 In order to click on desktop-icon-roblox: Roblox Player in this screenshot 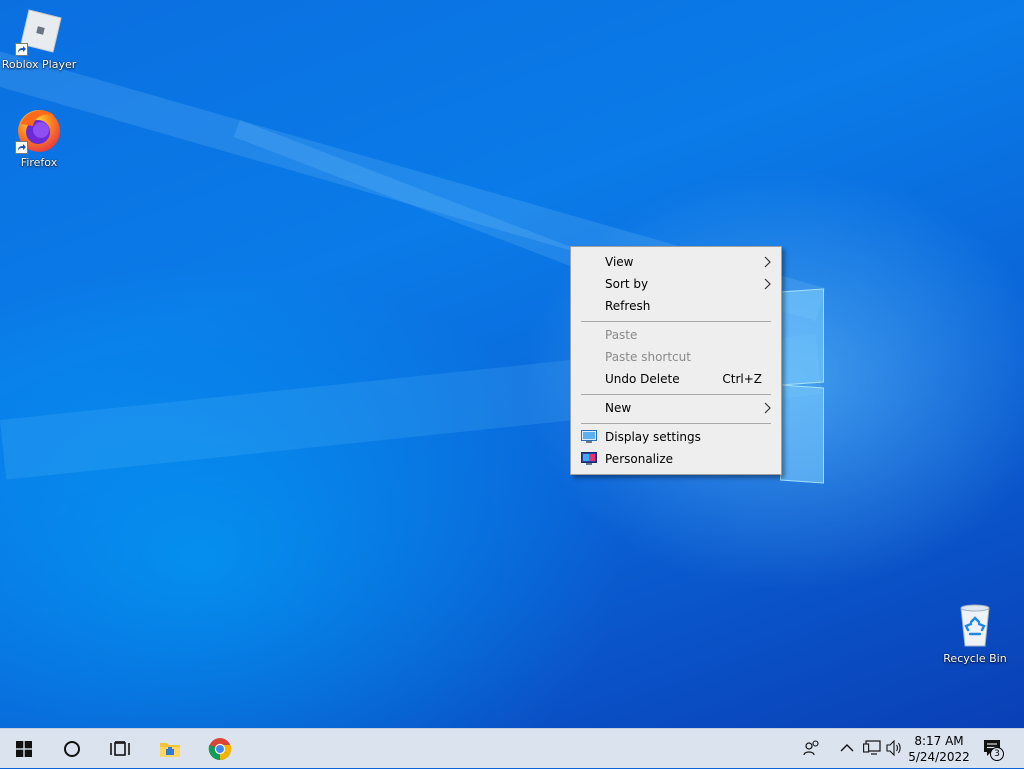, I will do `click(39, 39)`.